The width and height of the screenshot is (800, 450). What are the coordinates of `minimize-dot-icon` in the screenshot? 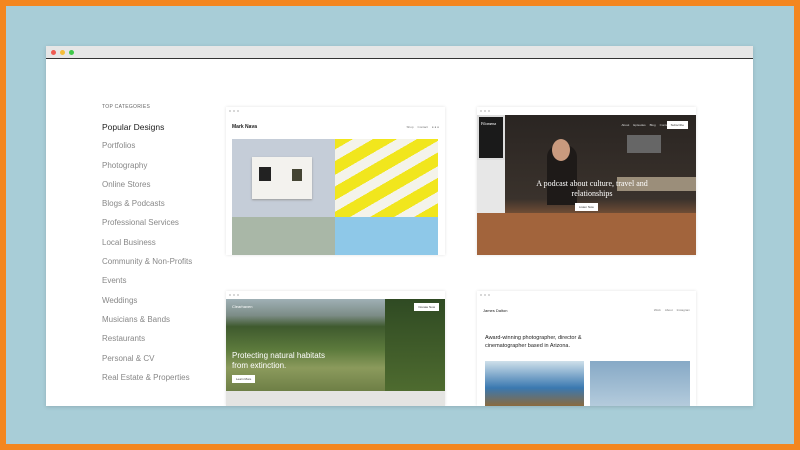 It's located at (62, 52).